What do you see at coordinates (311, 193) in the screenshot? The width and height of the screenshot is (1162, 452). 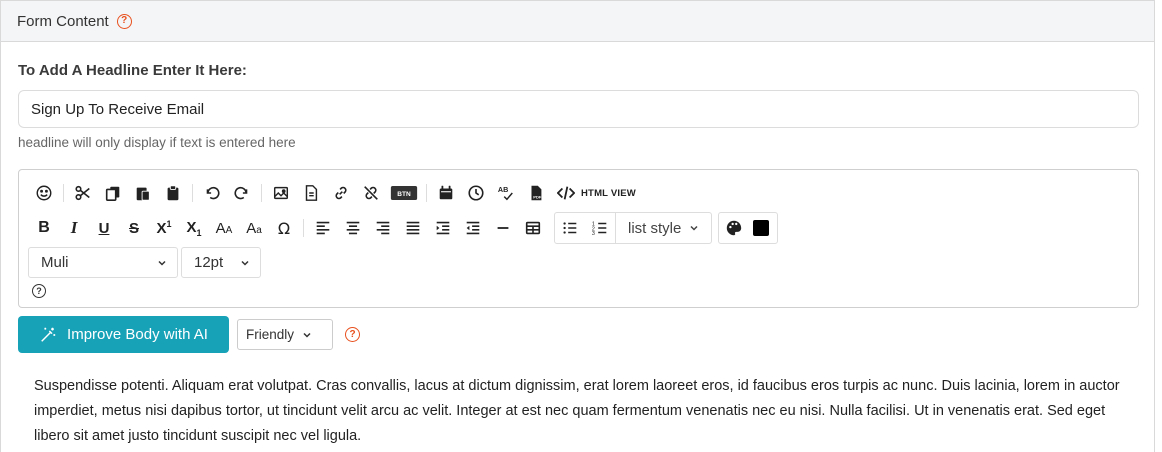 I see `document-icon` at bounding box center [311, 193].